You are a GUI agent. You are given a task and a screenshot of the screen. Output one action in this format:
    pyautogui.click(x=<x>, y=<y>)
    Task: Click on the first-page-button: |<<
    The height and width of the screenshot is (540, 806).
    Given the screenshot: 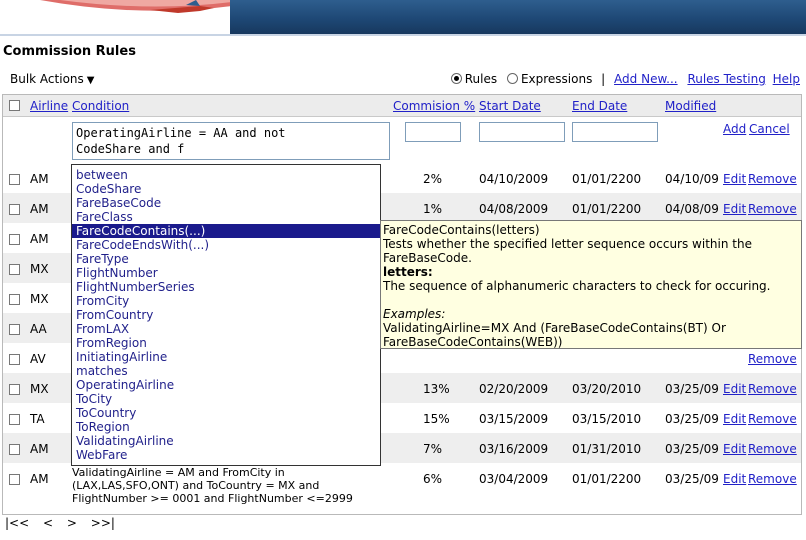 What is the action you would take?
    pyautogui.click(x=17, y=523)
    